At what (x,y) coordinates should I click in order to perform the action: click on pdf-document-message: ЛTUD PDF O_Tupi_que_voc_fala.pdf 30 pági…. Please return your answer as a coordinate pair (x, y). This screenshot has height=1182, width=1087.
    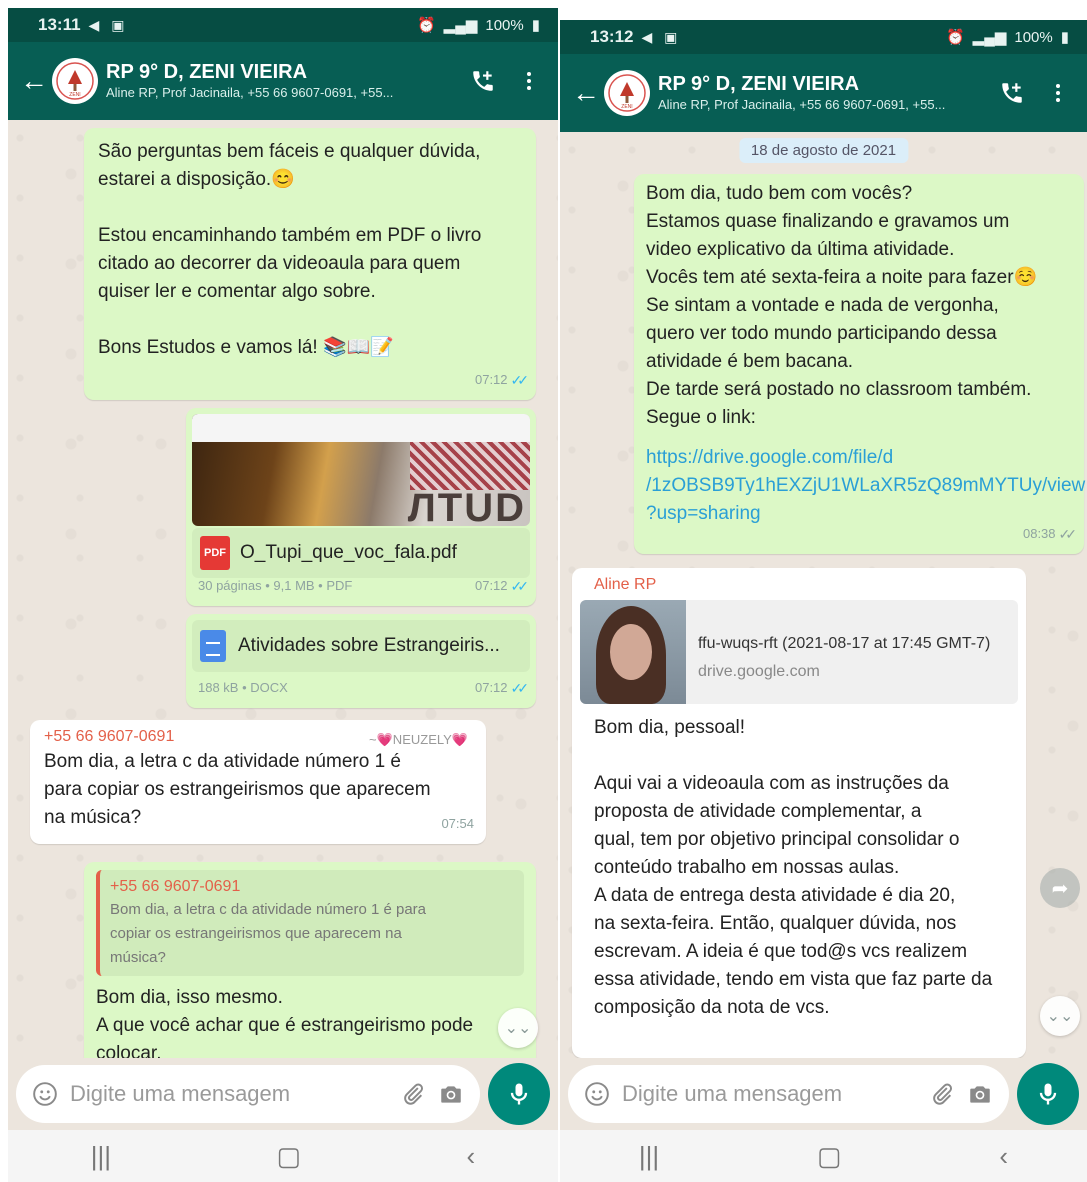
    Looking at the image, I should click on (361, 507).